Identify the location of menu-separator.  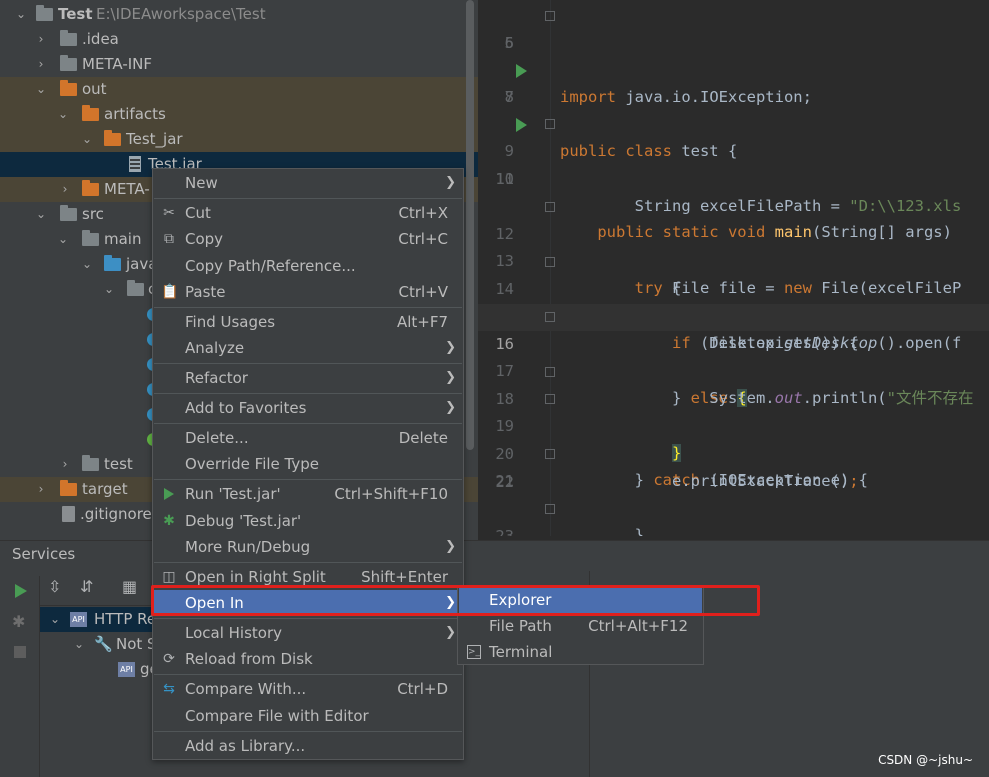
(308, 198).